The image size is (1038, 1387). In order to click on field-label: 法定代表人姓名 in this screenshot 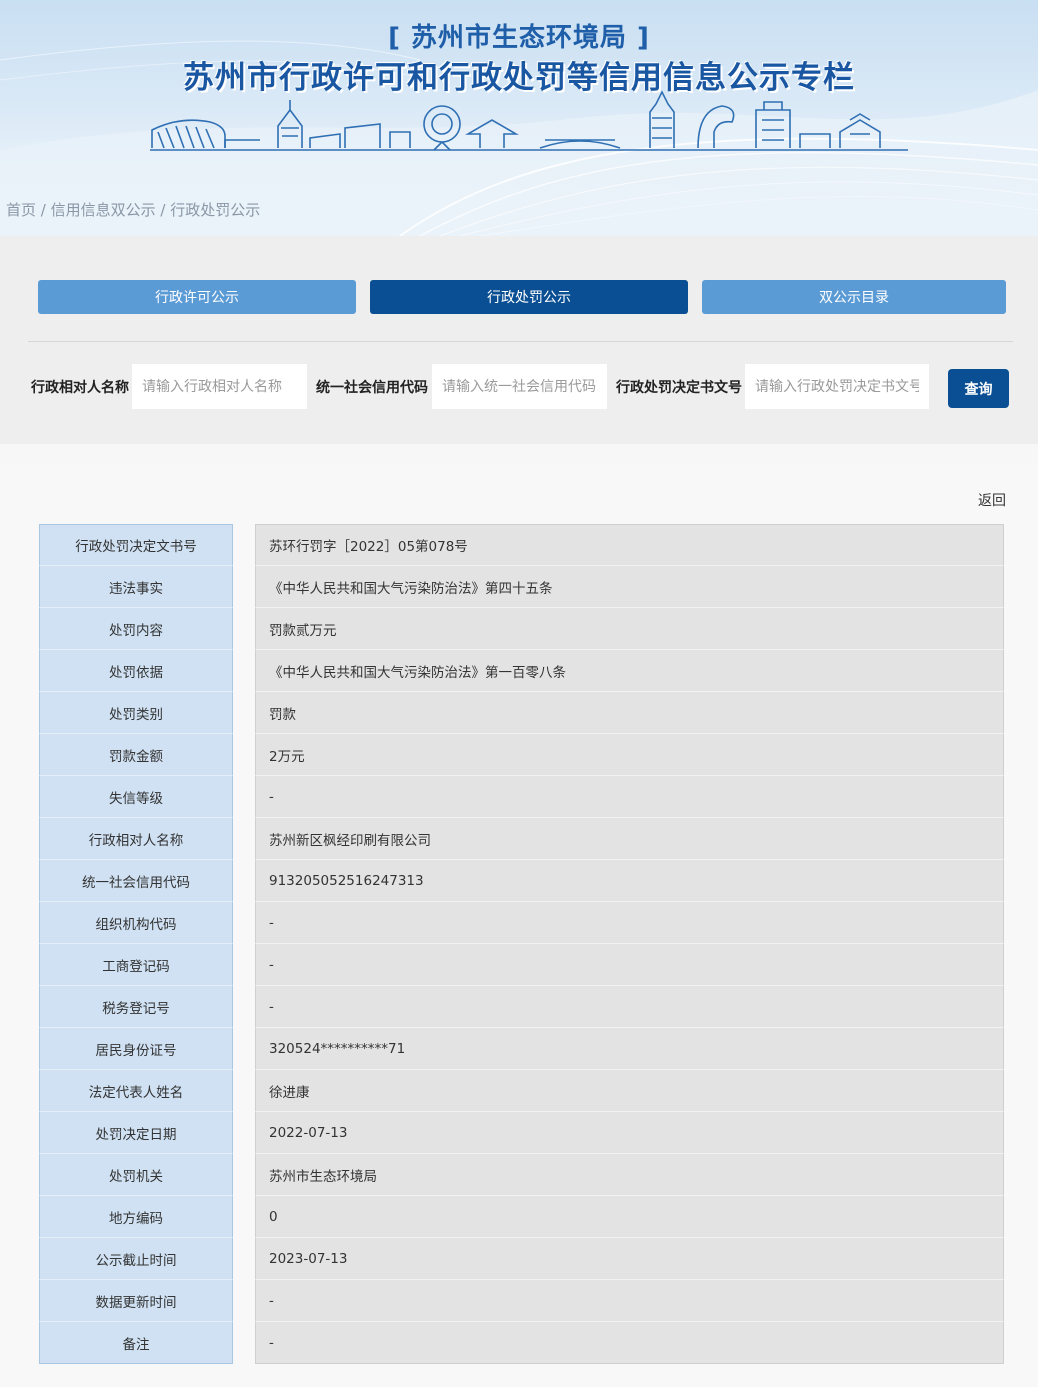, I will do `click(136, 1091)`.